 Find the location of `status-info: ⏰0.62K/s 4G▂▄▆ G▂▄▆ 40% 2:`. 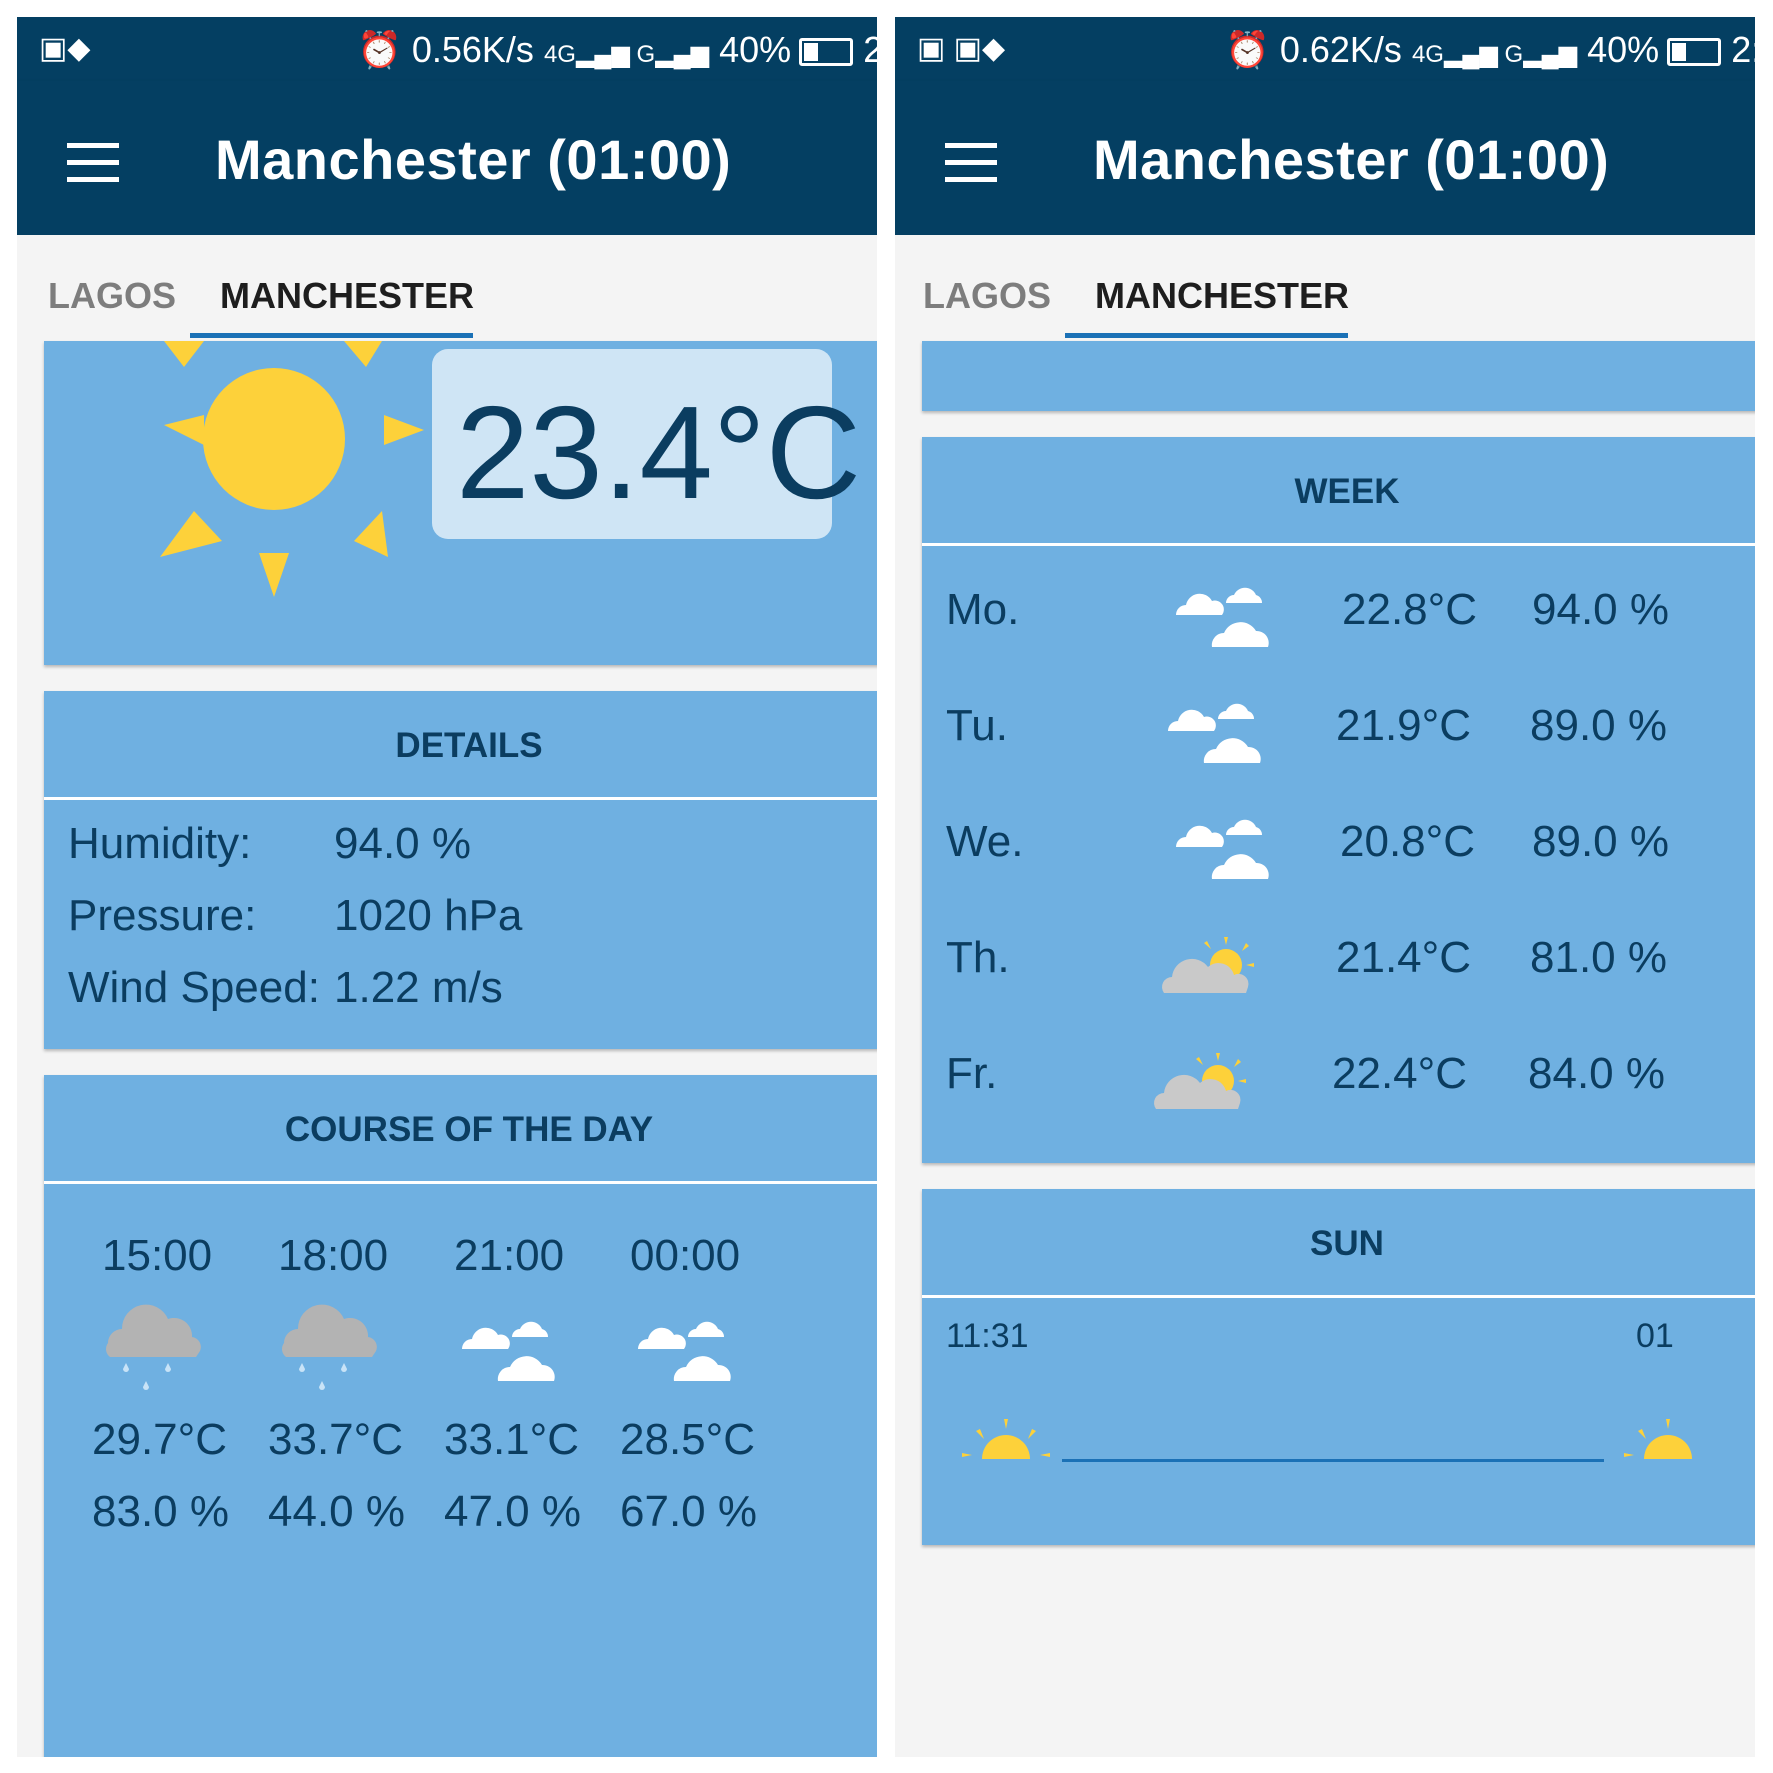

status-info: ⏰0.62K/s 4G▂▄▆ G▂▄▆ 40% 2: is located at coordinates (1490, 50).